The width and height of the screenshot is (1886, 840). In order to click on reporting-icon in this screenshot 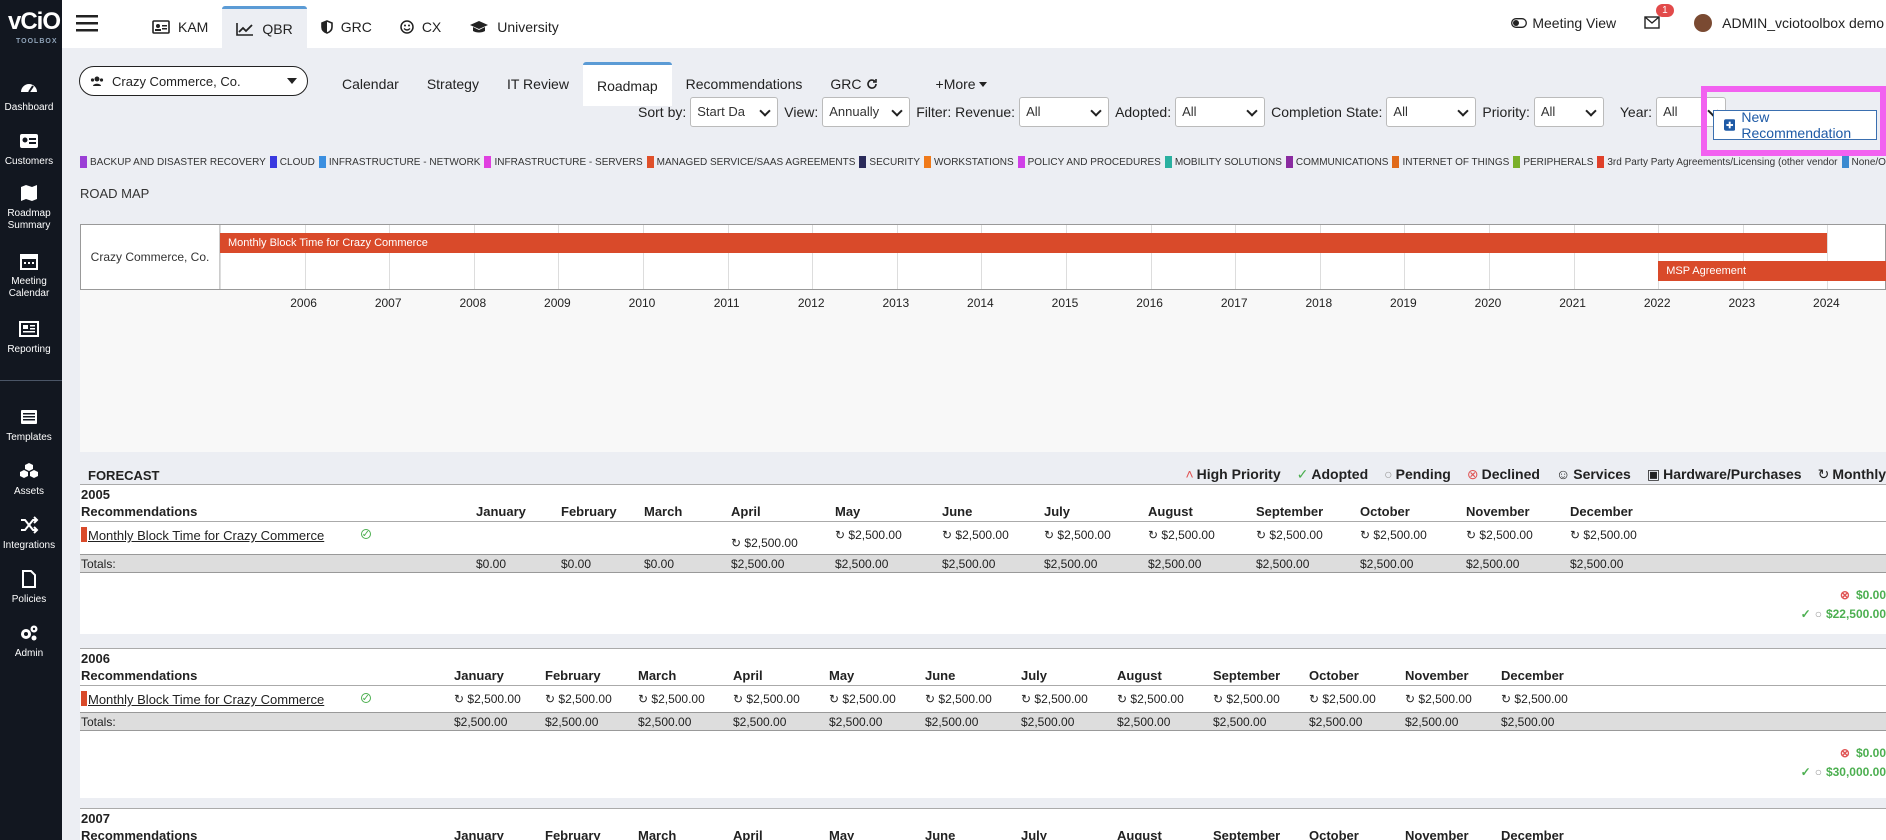, I will do `click(29, 329)`.